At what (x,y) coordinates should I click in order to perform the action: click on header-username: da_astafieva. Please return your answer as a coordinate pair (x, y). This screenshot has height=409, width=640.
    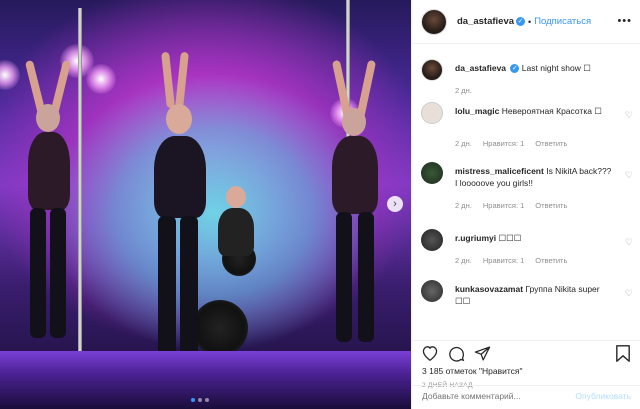
    Looking at the image, I should click on (485, 21).